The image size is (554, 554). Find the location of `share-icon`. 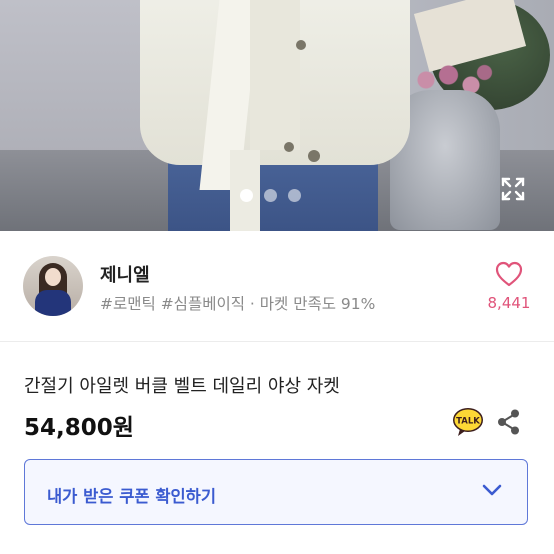

share-icon is located at coordinates (509, 422).